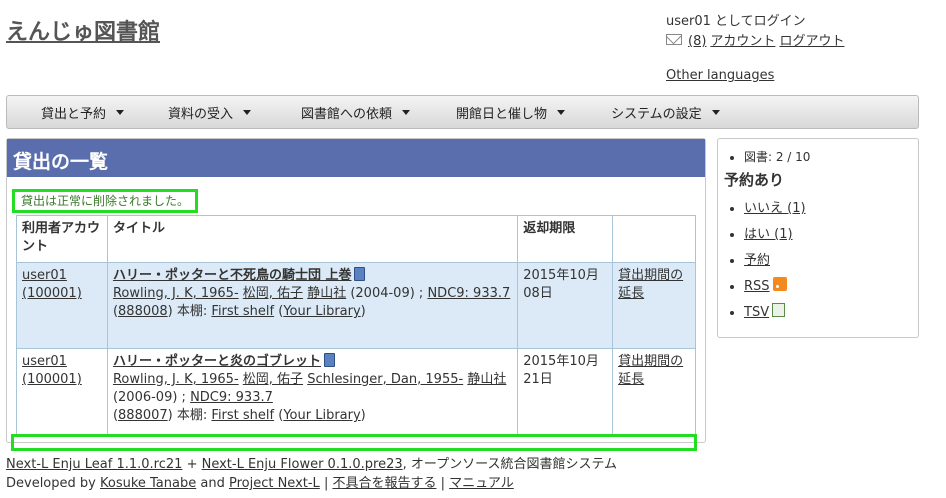 The width and height of the screenshot is (946, 498). I want to click on list-item: TSV, so click(828, 313).